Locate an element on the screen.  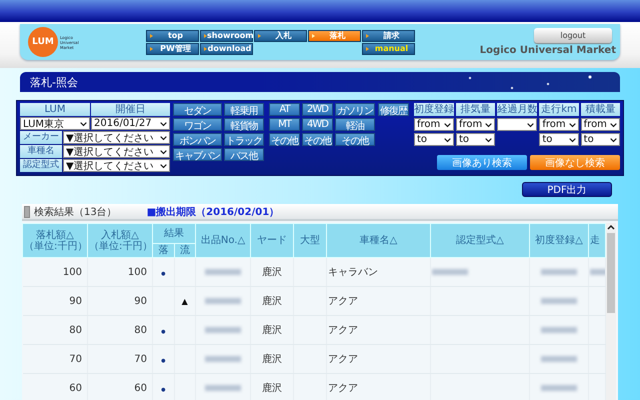
search-button: 画像あり検索 is located at coordinates (482, 162).